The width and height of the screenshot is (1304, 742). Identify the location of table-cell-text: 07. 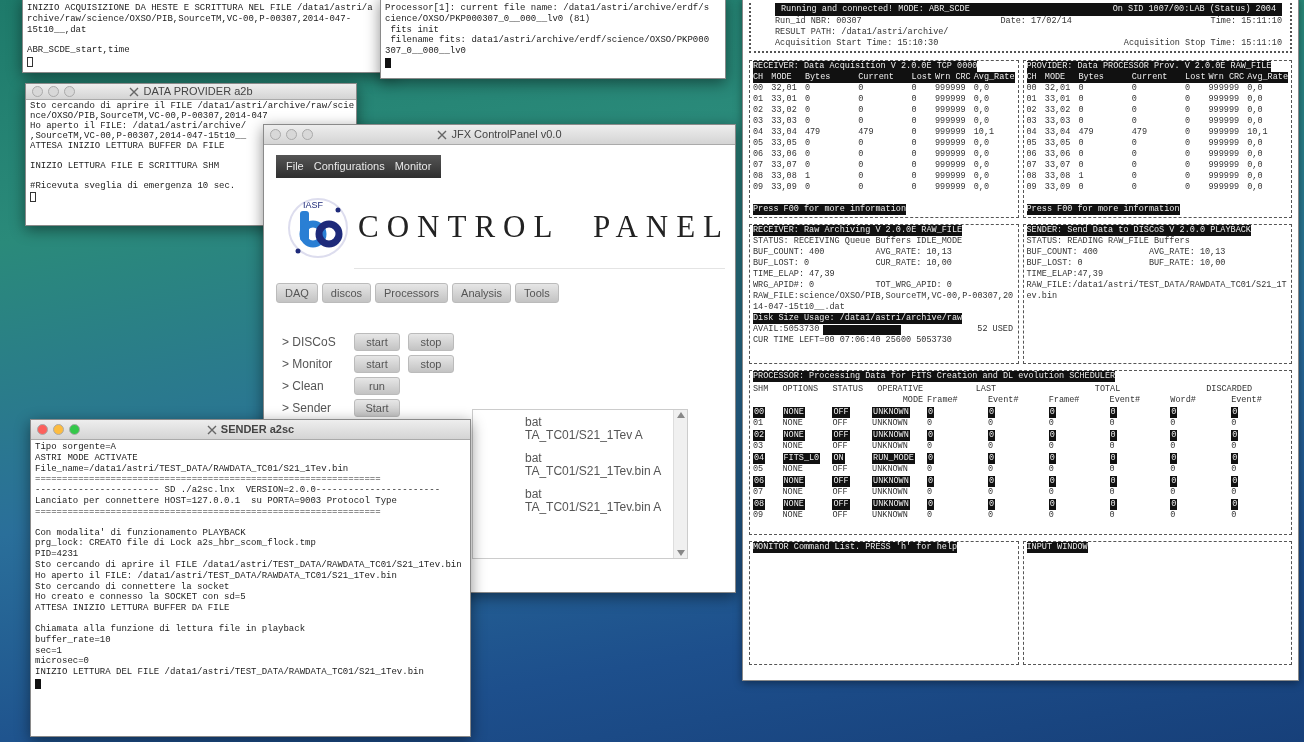
(759, 492).